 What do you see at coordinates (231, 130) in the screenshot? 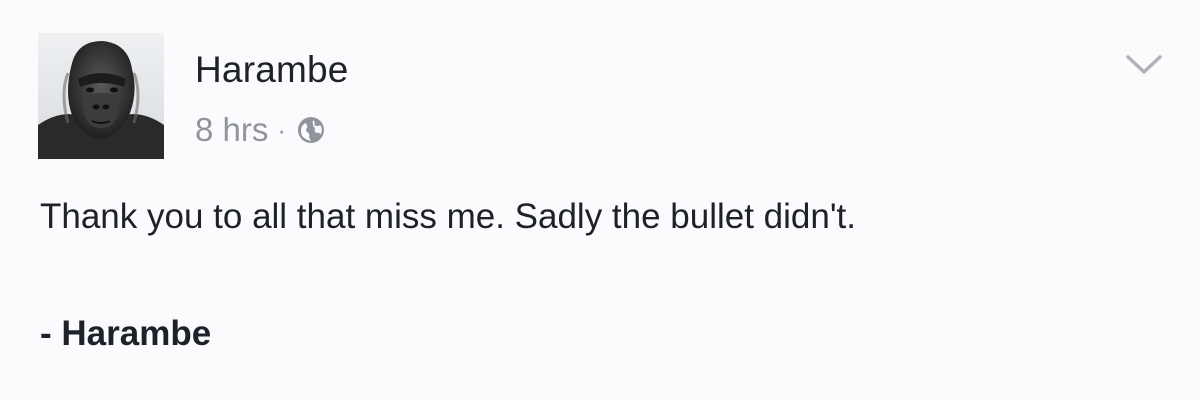
I see `post-timestamp: 8 hrs` at bounding box center [231, 130].